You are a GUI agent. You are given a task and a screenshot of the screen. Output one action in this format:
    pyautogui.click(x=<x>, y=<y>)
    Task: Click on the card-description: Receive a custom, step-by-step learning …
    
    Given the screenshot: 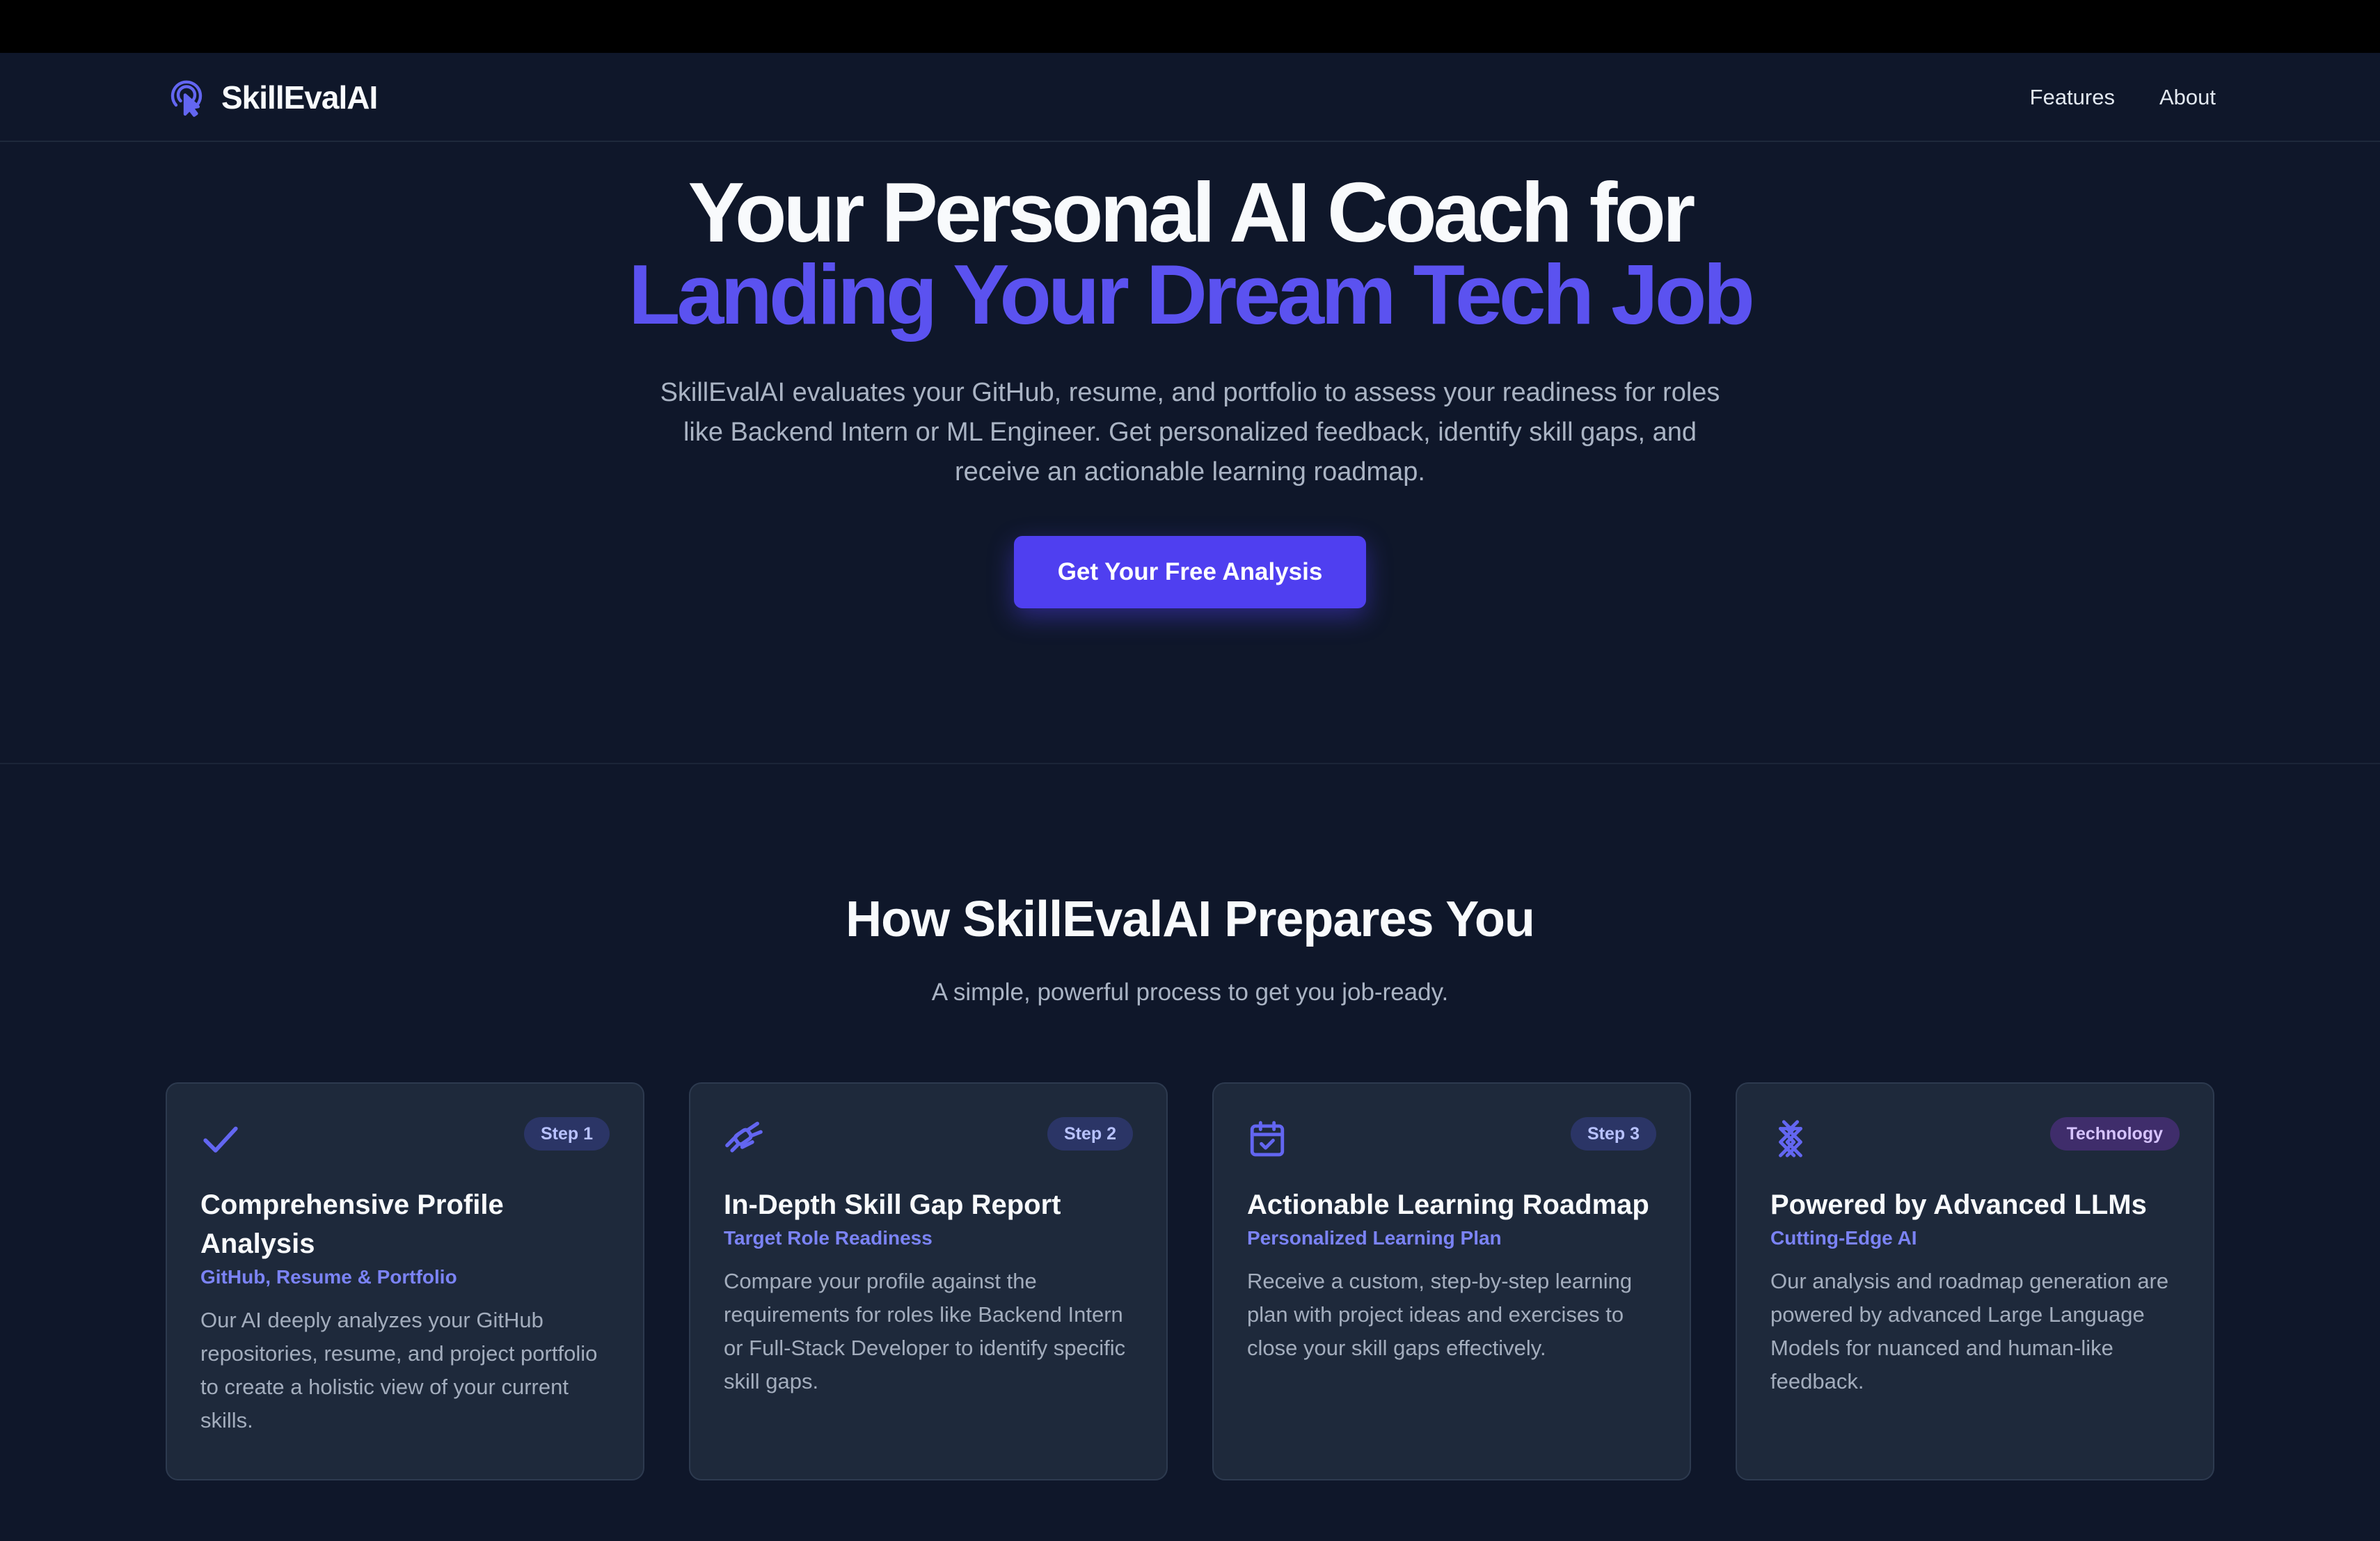 What is the action you would take?
    pyautogui.click(x=1440, y=1314)
    